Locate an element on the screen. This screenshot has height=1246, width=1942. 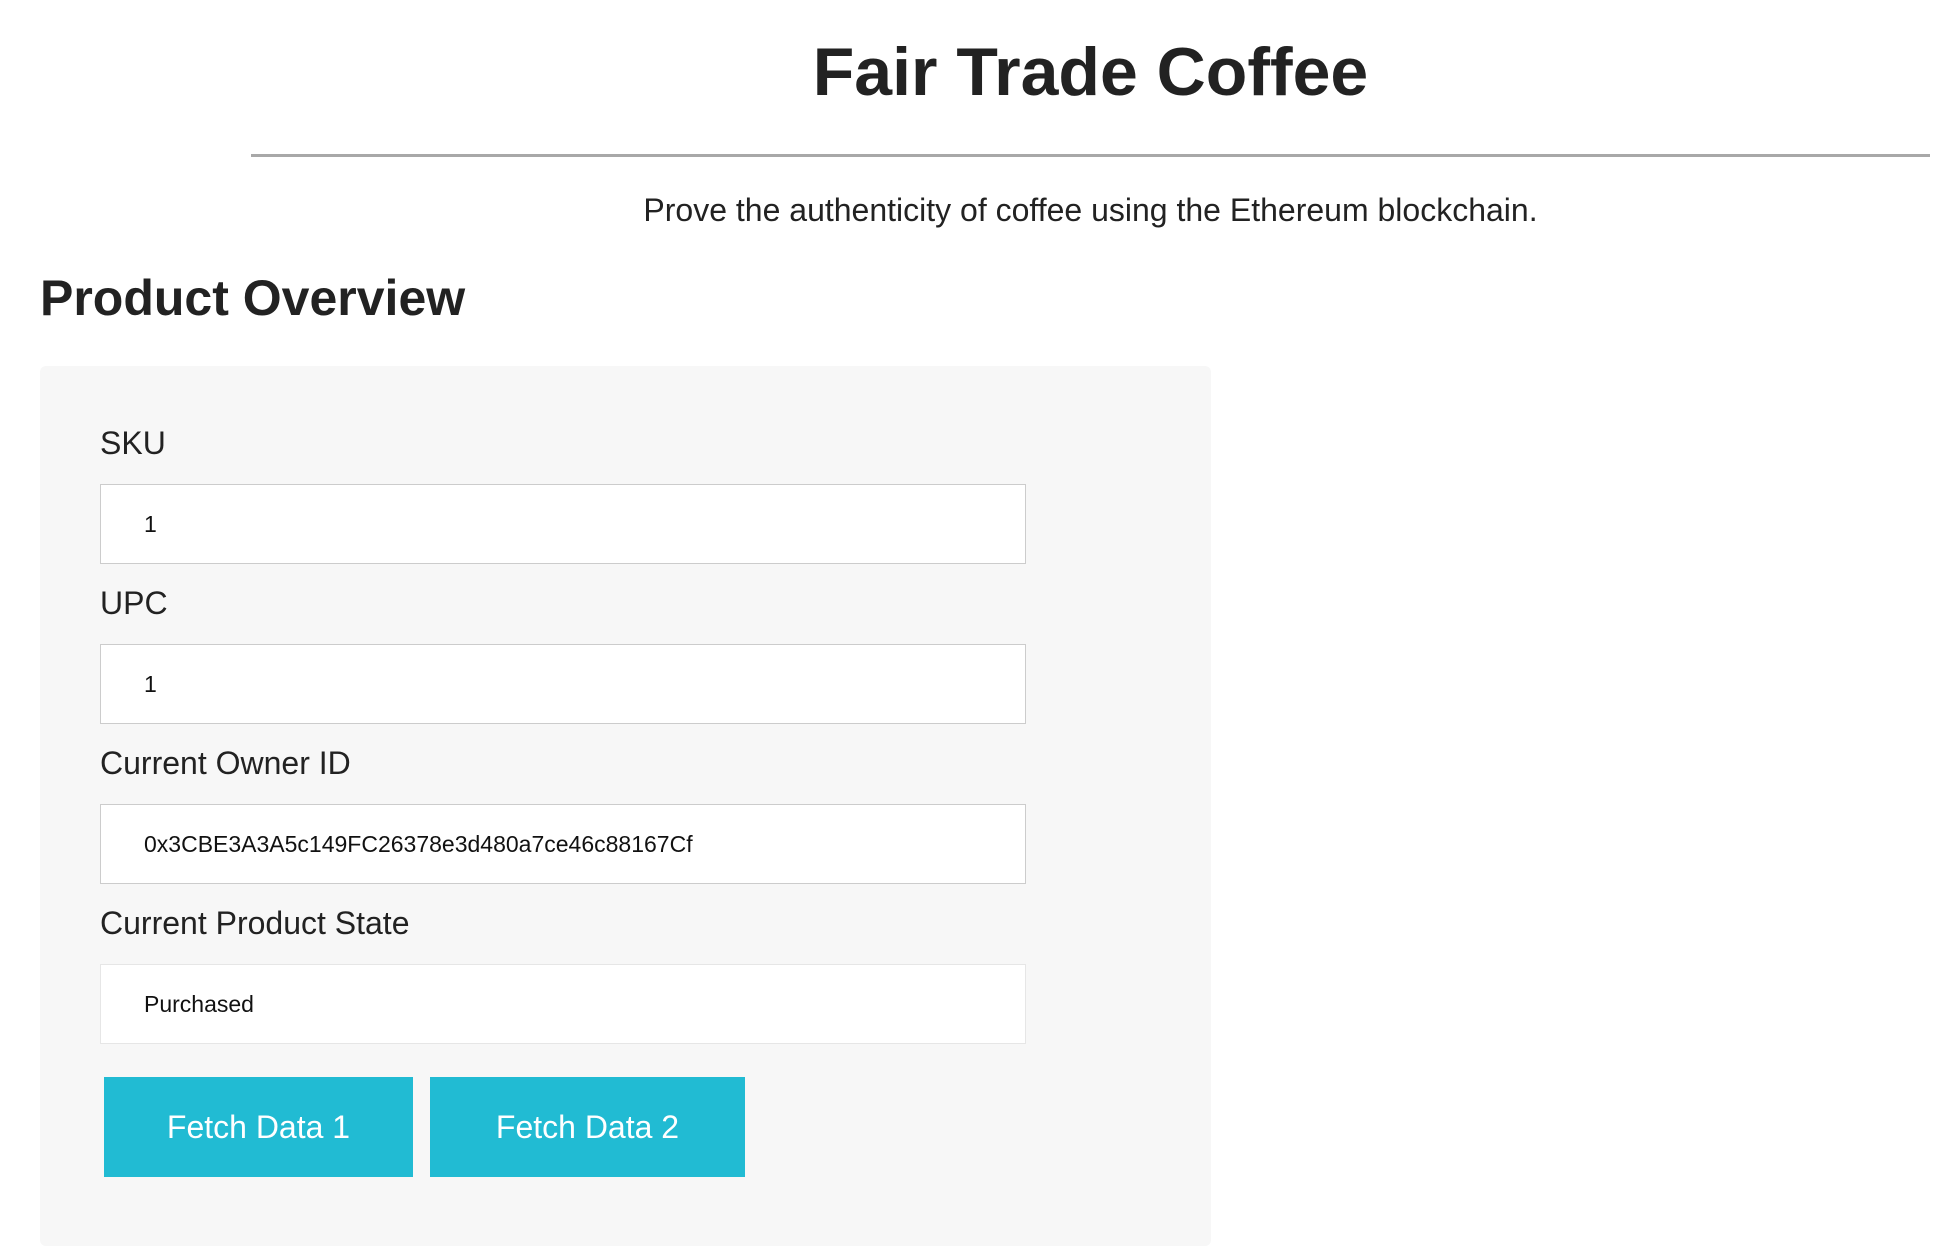
app-title: Fair Trade Coffee is located at coordinates (1090, 72).